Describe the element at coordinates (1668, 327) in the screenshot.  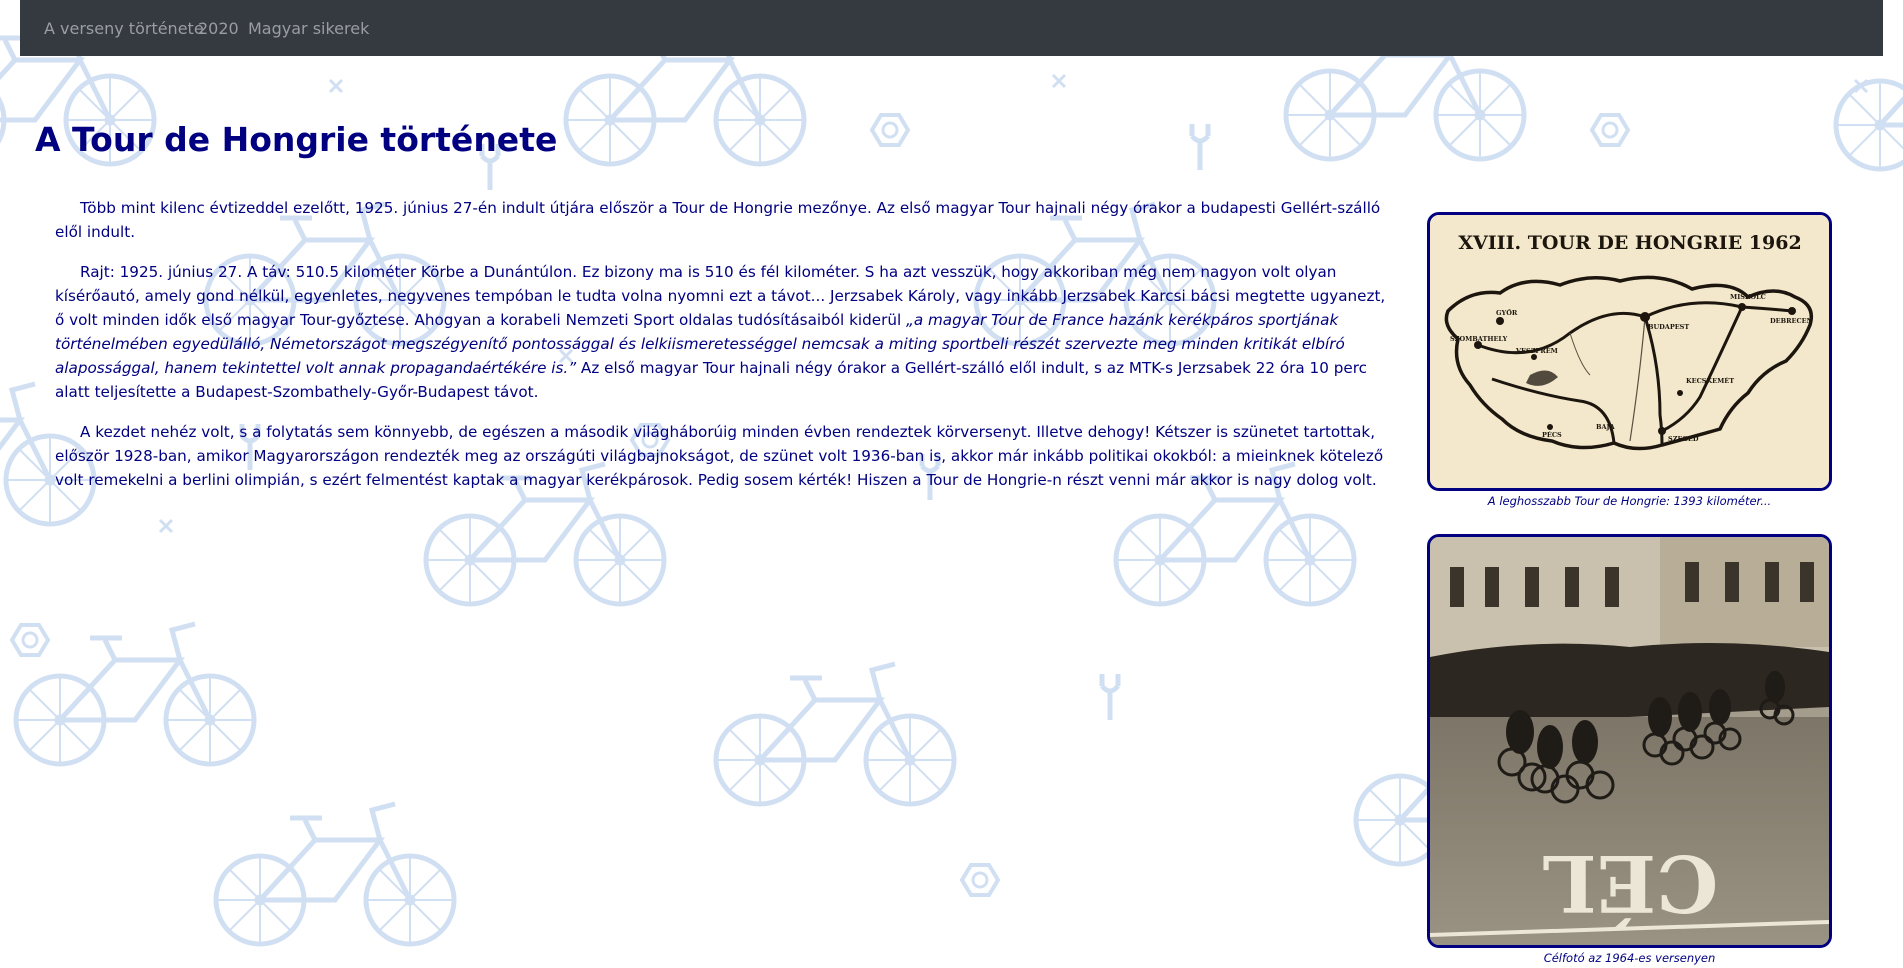
I see `svg-text: BUDAPEST` at that location.